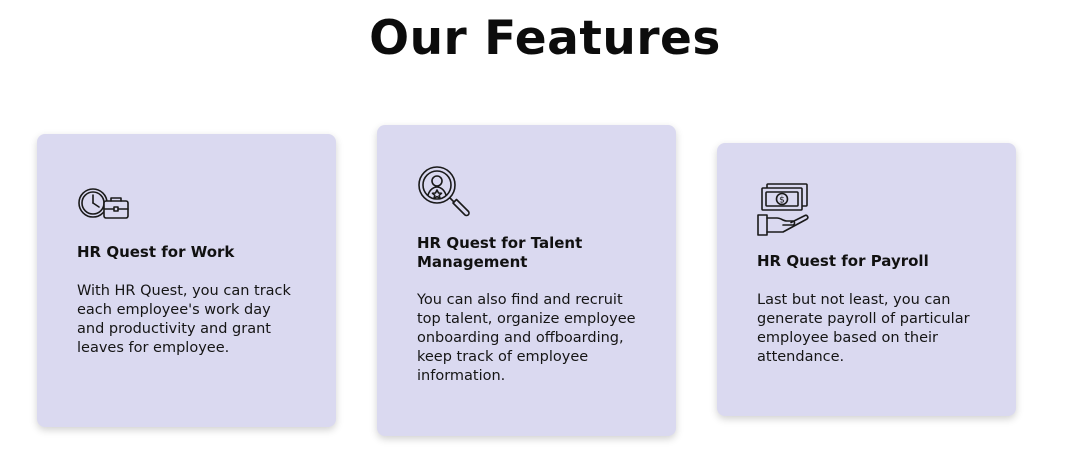  Describe the element at coordinates (783, 209) in the screenshot. I see `payroll-money-hand-icon: $` at that location.